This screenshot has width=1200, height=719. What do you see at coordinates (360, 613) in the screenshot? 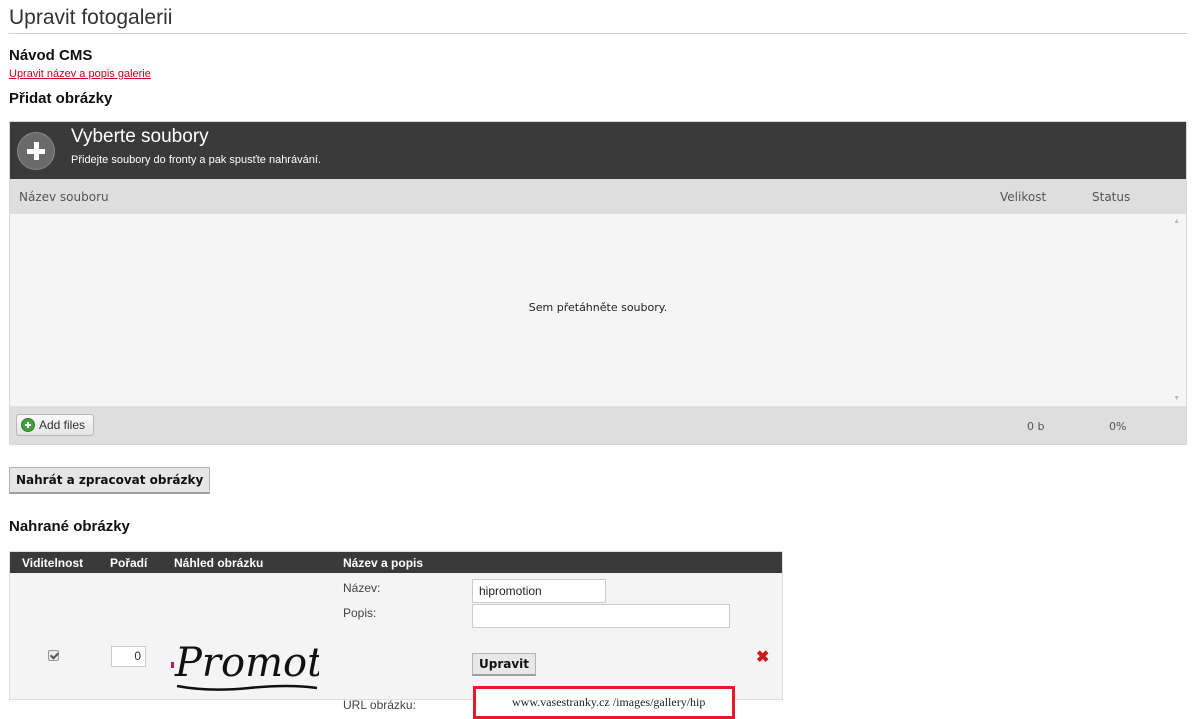
I see `description-label: Popis:` at bounding box center [360, 613].